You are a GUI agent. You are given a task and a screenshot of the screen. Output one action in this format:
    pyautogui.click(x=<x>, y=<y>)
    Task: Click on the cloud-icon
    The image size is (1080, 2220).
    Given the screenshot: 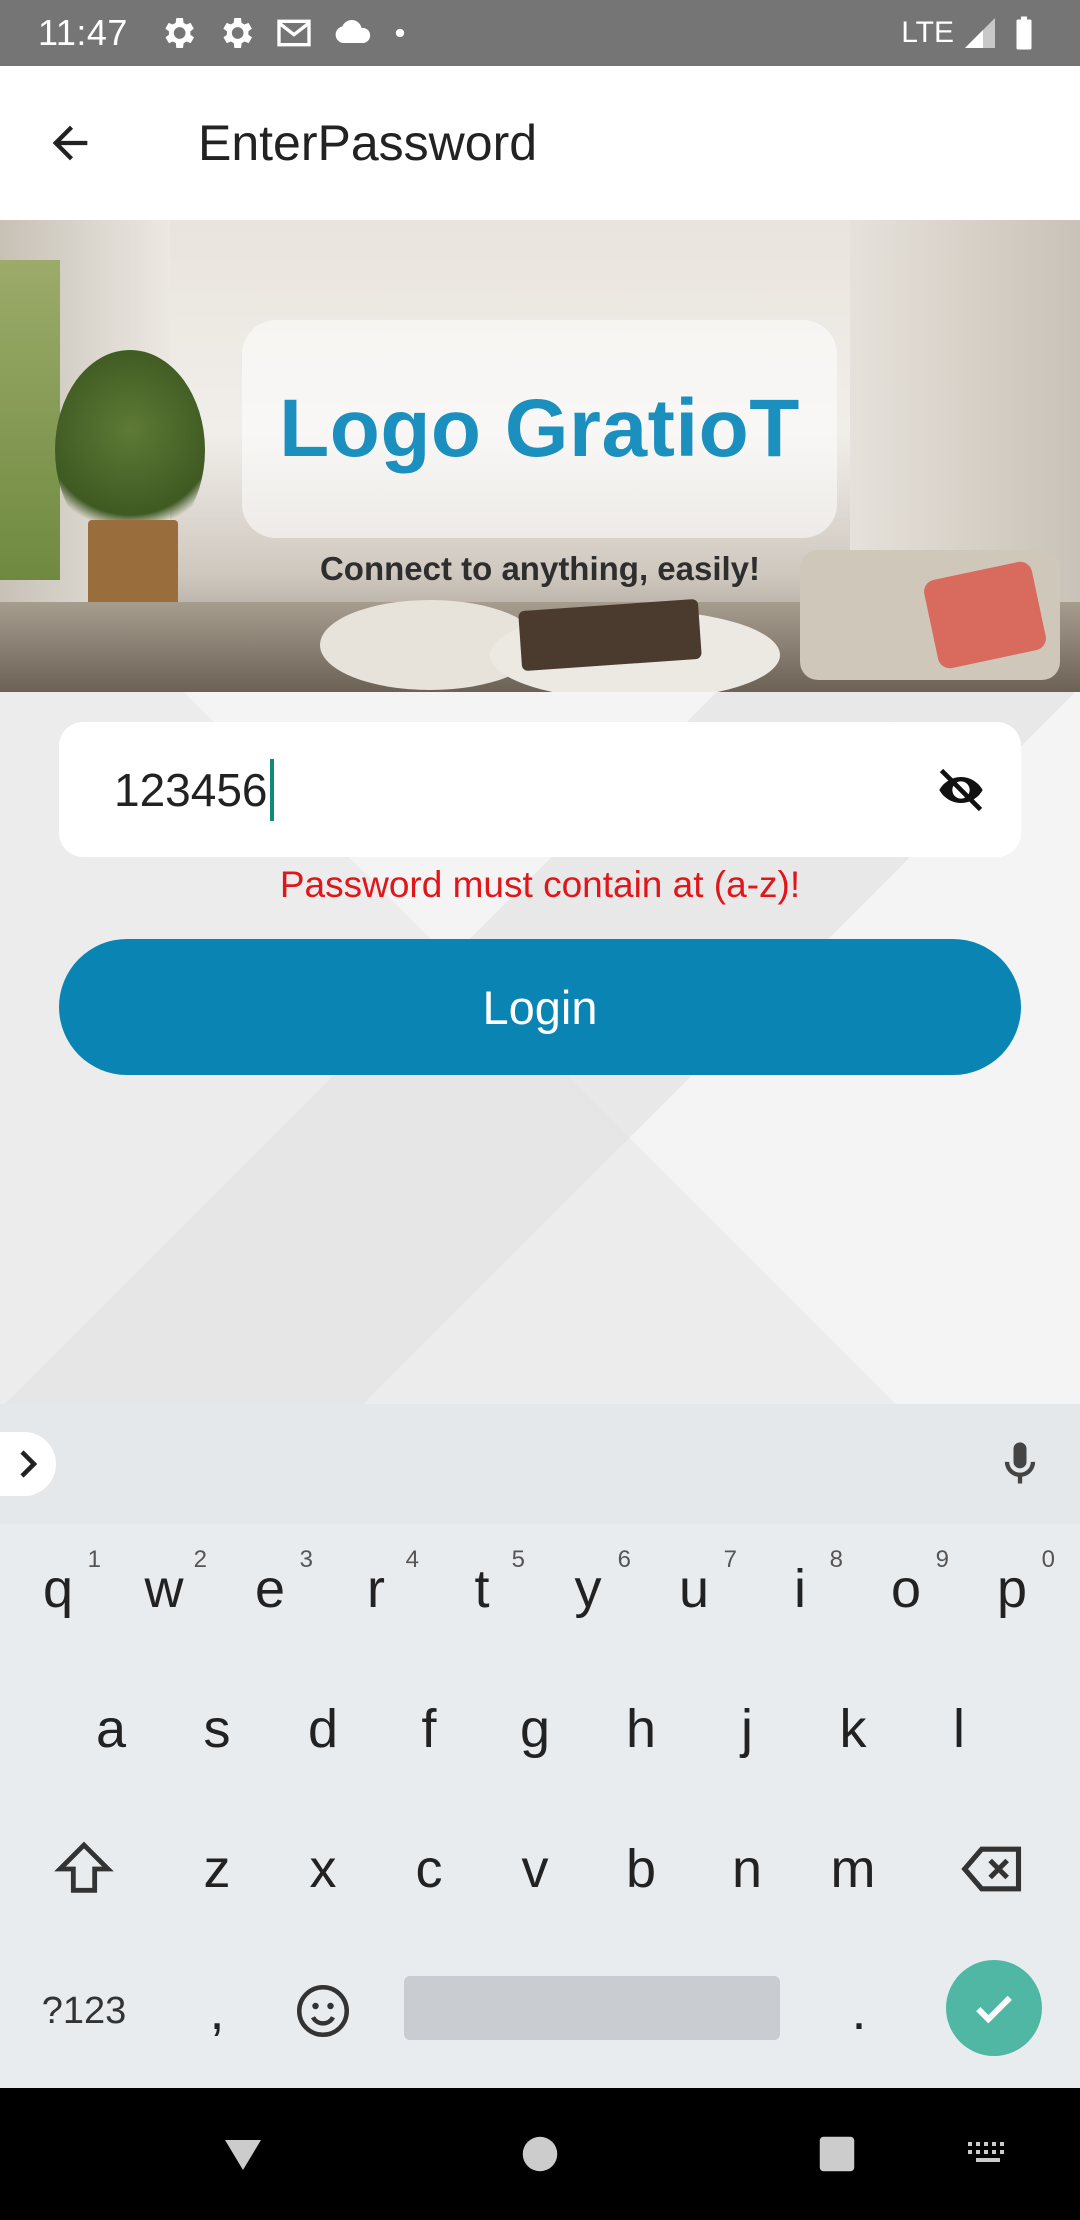 What is the action you would take?
    pyautogui.click(x=353, y=31)
    